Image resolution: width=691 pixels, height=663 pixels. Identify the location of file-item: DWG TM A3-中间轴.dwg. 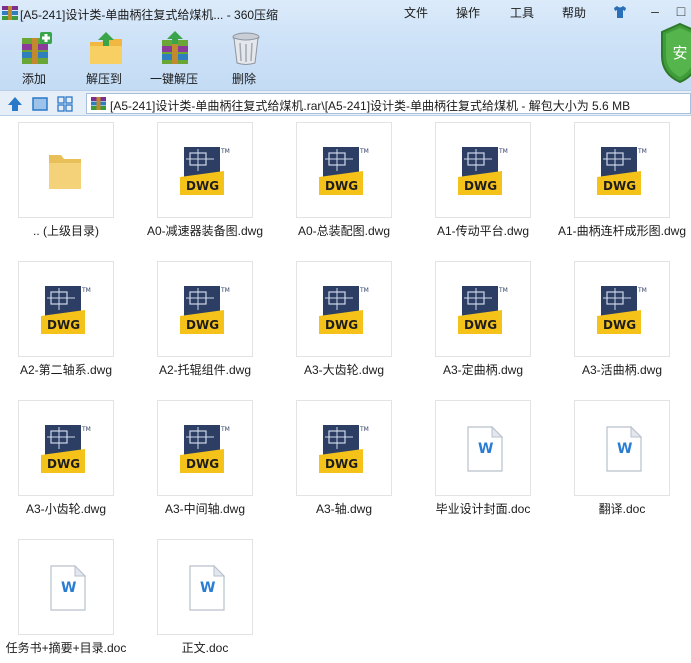
(209, 460).